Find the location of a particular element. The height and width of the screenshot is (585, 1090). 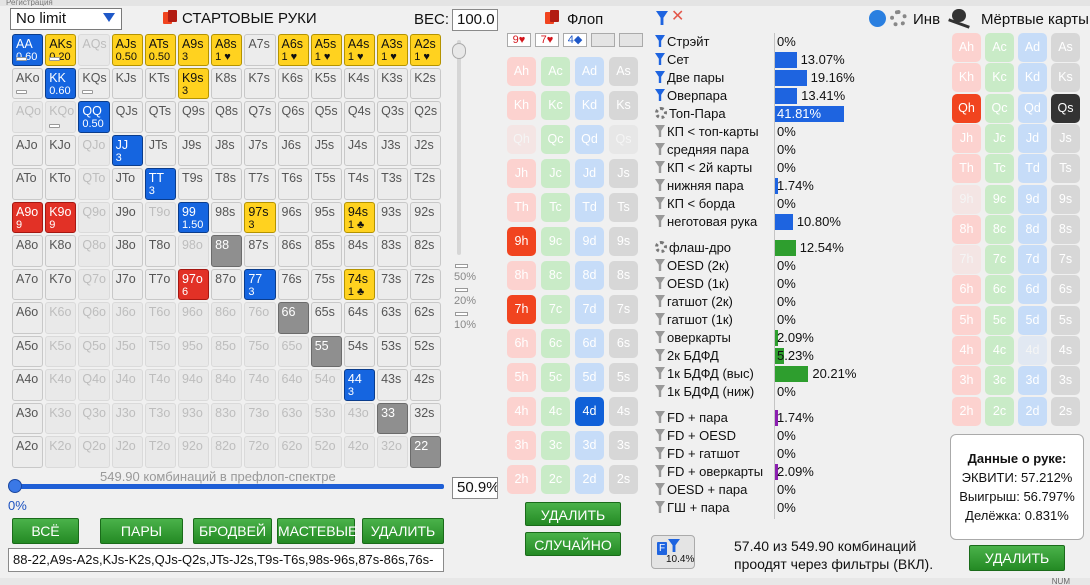

hand-cell: 84s is located at coordinates (359, 251).